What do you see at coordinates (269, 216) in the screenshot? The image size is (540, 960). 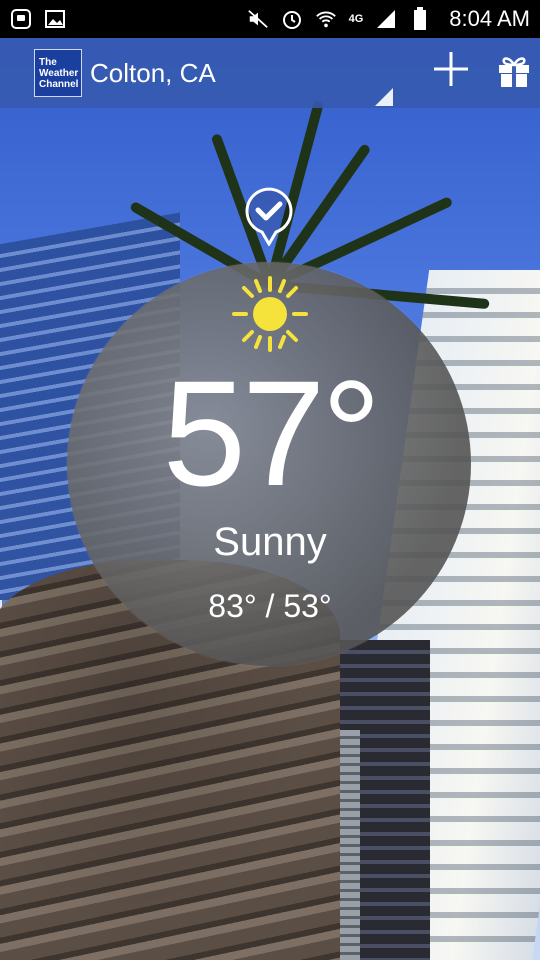 I see `current-location-check-icon` at bounding box center [269, 216].